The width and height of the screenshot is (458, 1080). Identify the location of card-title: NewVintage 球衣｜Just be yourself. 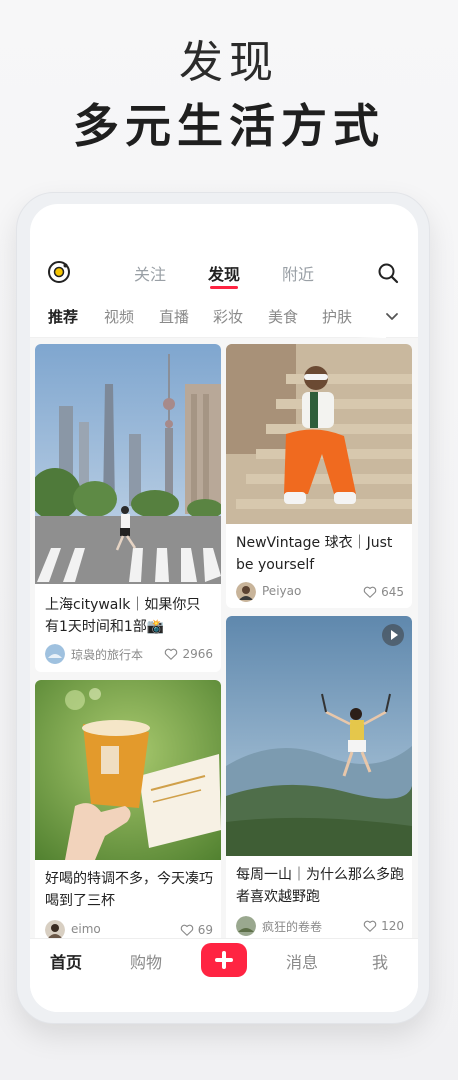
(314, 554).